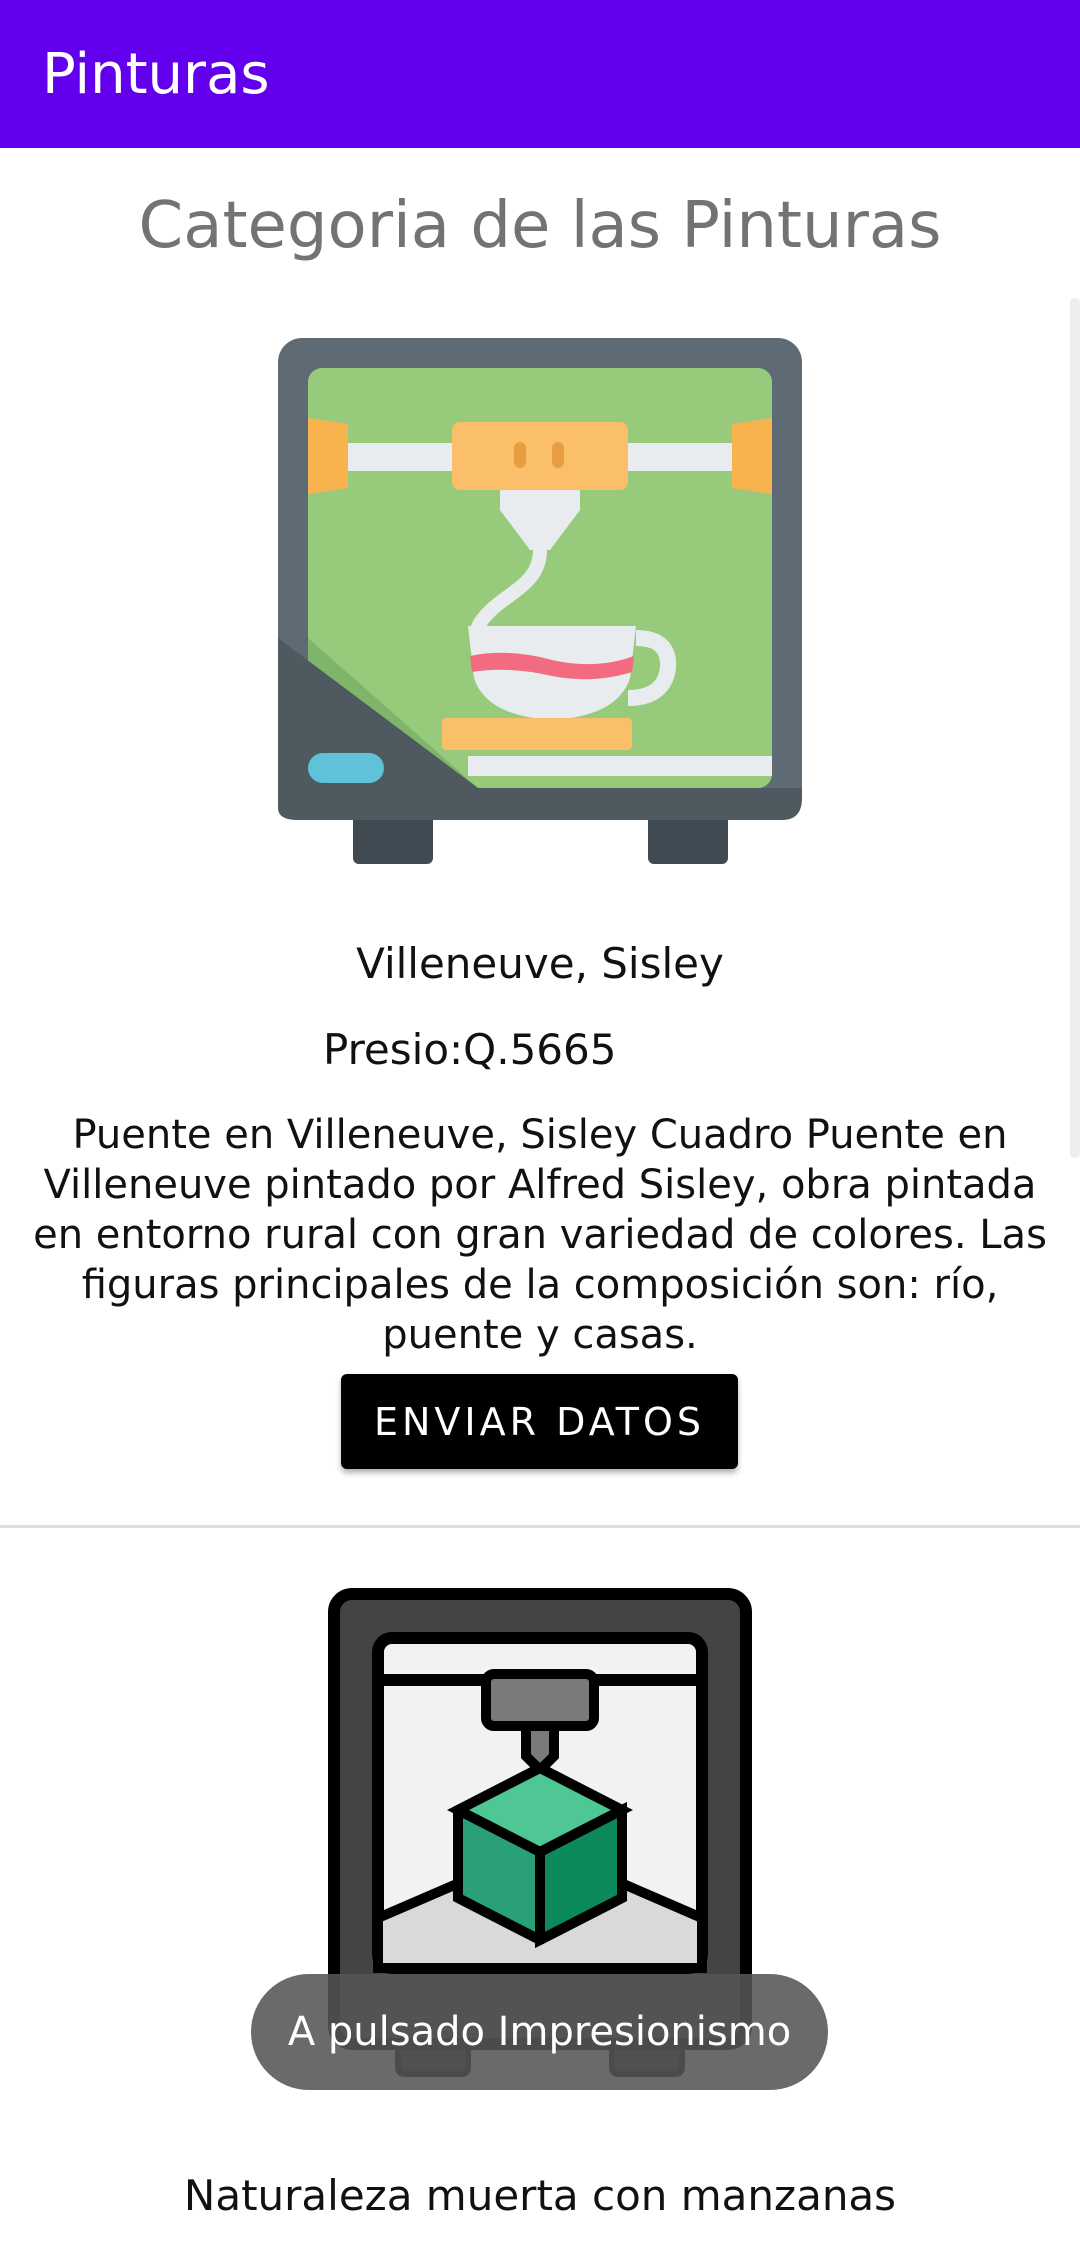 The width and height of the screenshot is (1080, 2258). Describe the element at coordinates (540, 963) in the screenshot. I see `item-name: Villeneuve, Sisley` at that location.